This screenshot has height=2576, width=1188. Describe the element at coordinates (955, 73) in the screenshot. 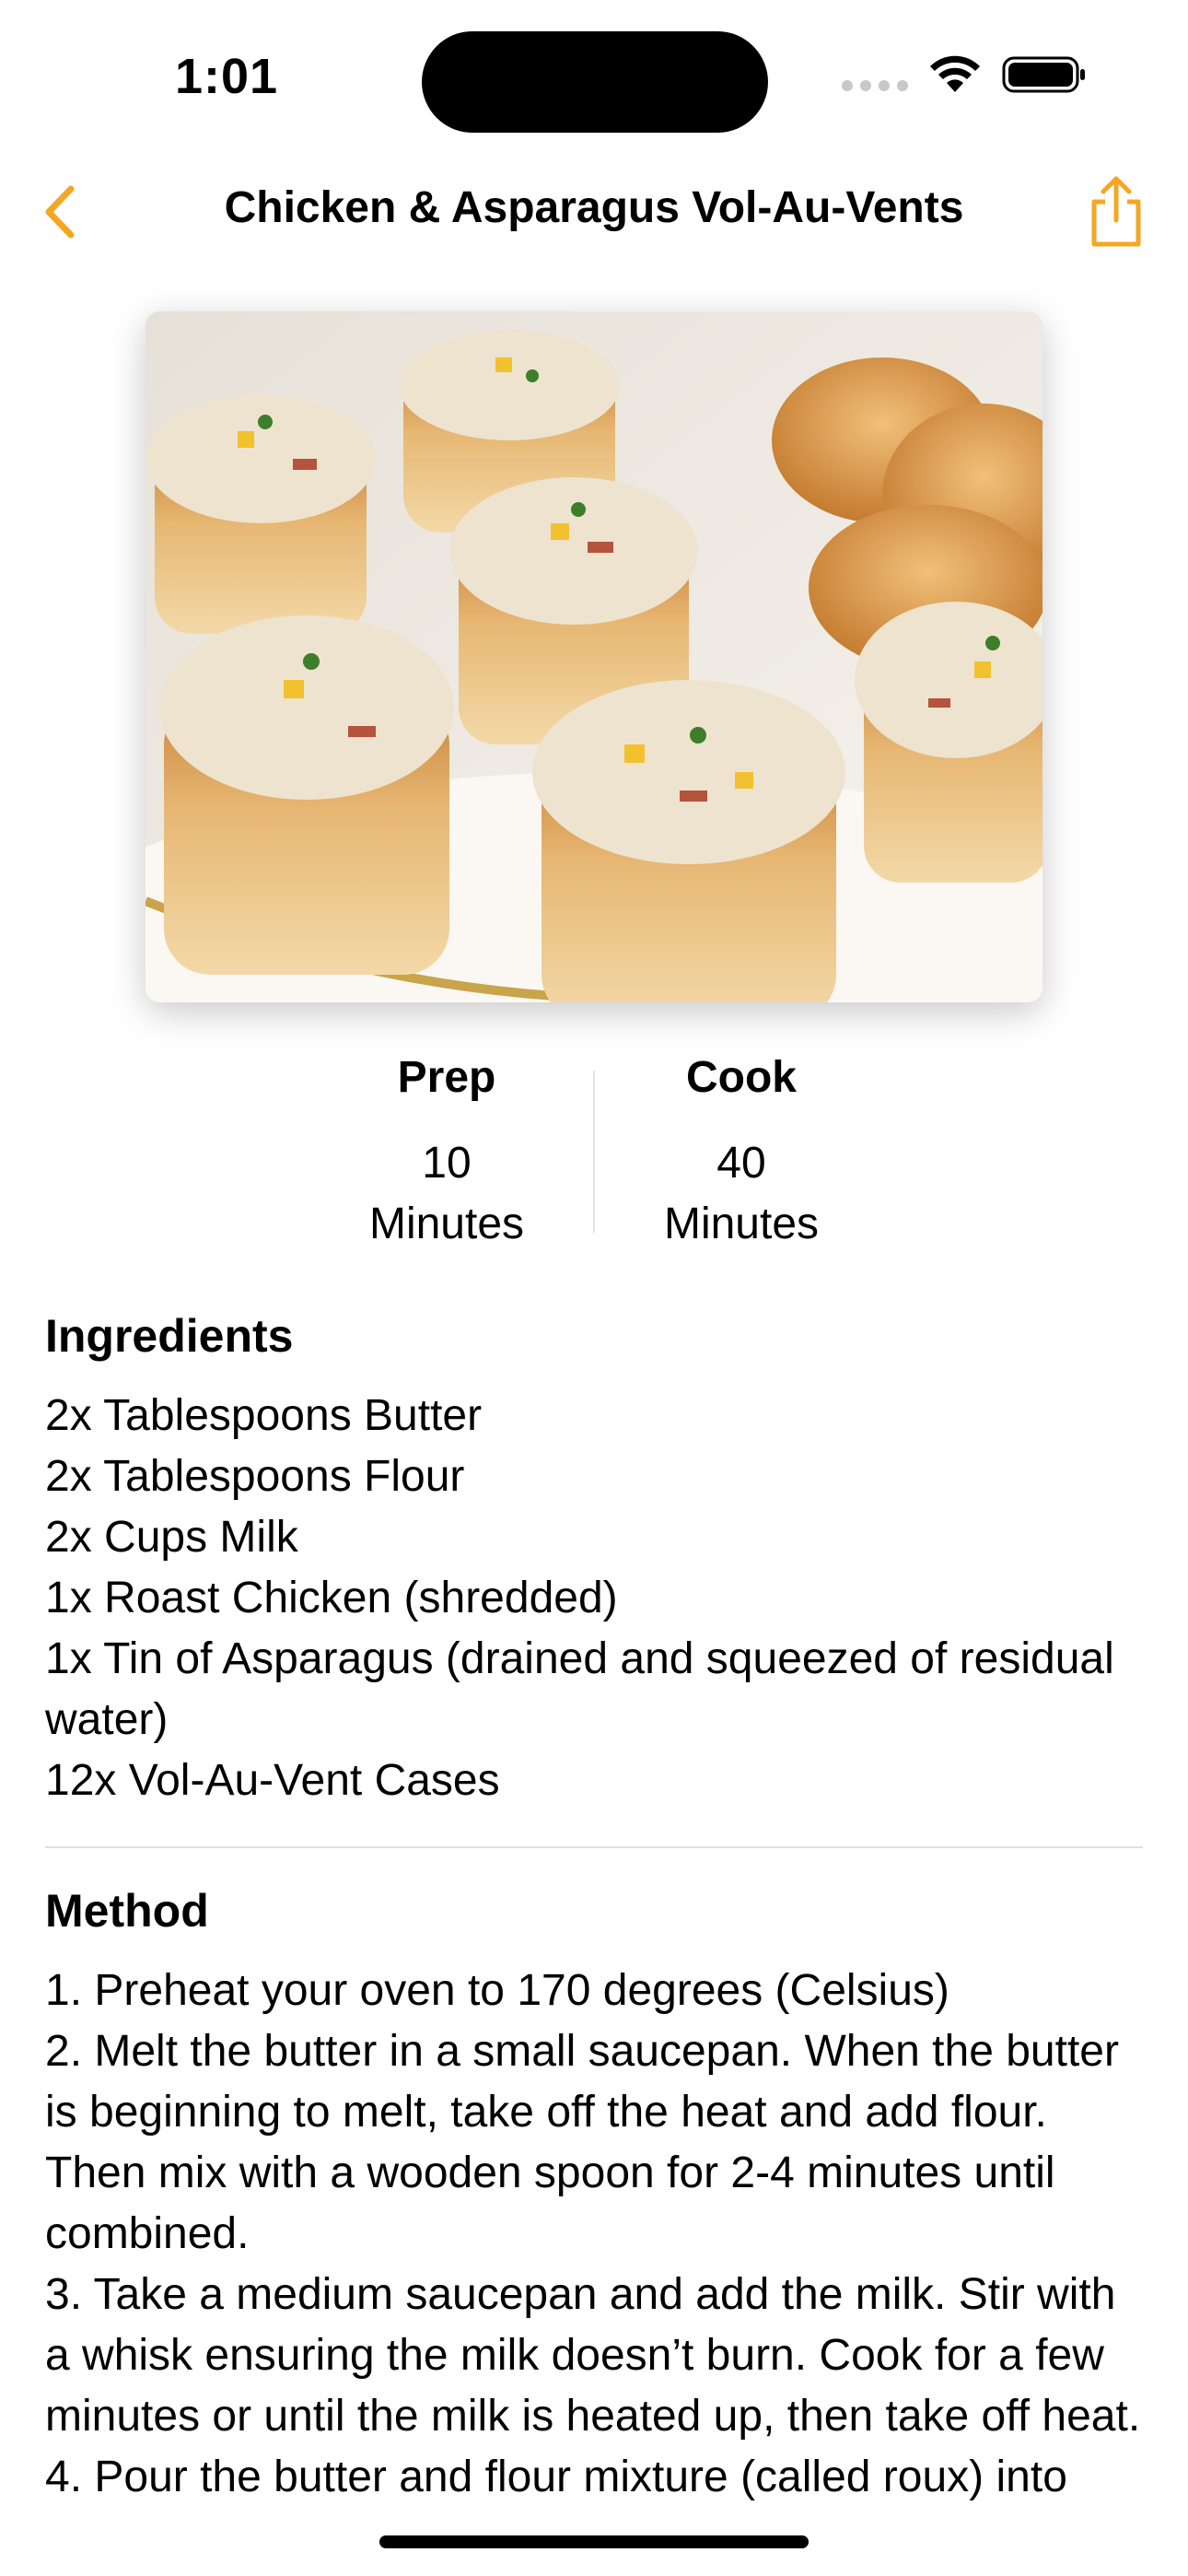

I see `wifi-icon` at that location.